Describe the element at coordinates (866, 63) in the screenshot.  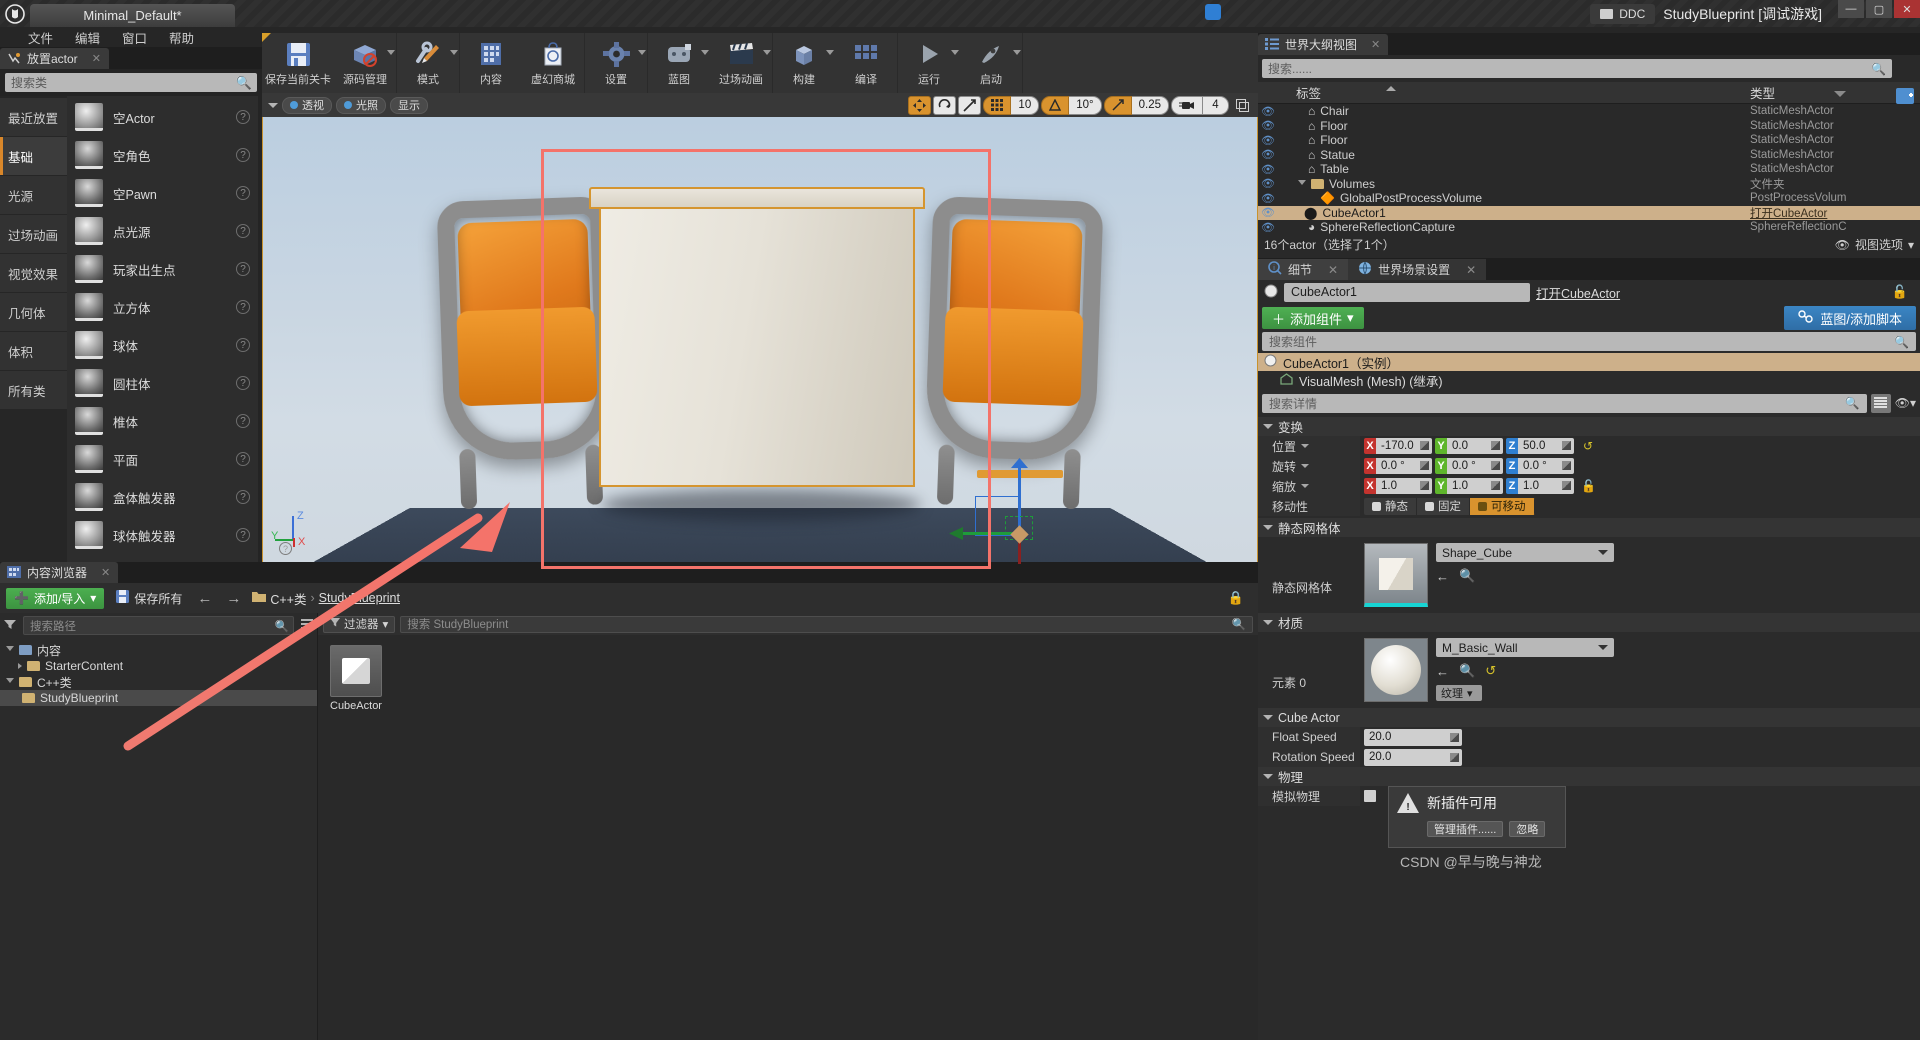
I see `toolbar-compile: 编译` at that location.